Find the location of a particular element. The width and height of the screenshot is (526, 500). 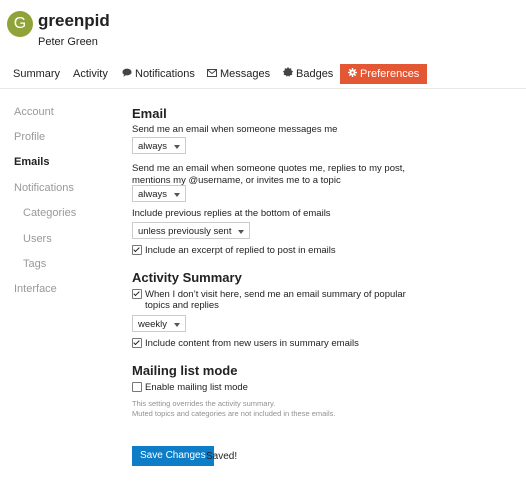

mailing-list-label: Enable mailing list mode is located at coordinates (196, 387).